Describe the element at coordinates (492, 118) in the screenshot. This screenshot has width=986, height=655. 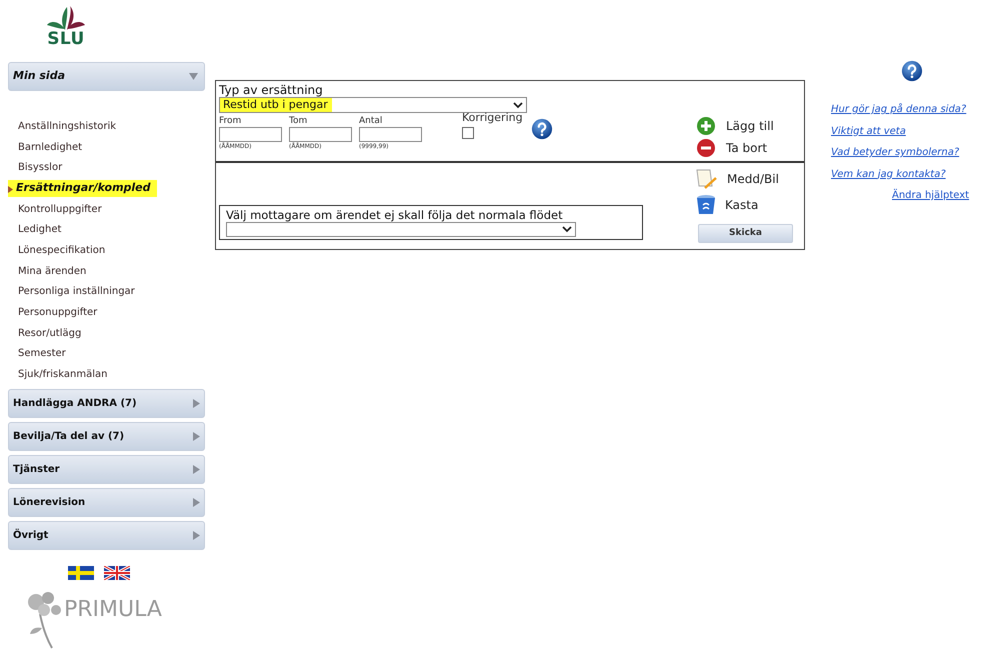
I see `field-label: Korrigering` at that location.